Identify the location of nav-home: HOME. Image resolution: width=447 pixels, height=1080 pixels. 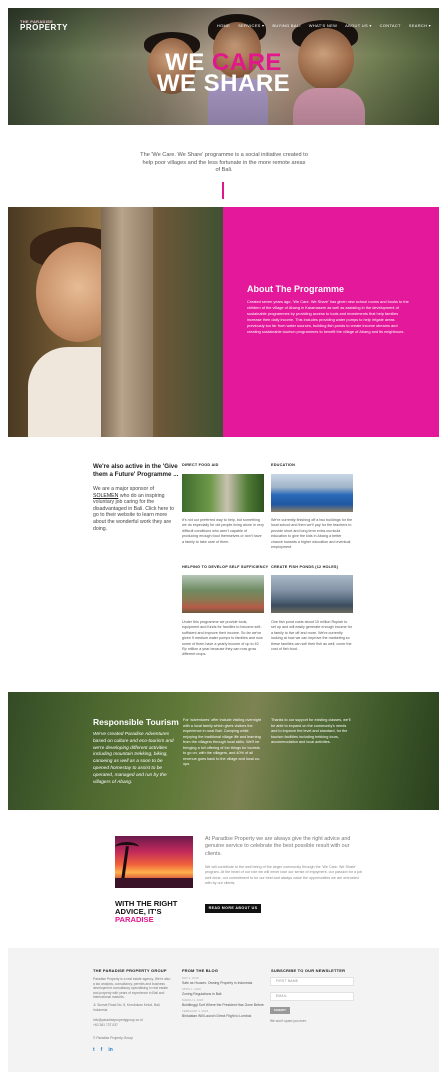
(223, 25).